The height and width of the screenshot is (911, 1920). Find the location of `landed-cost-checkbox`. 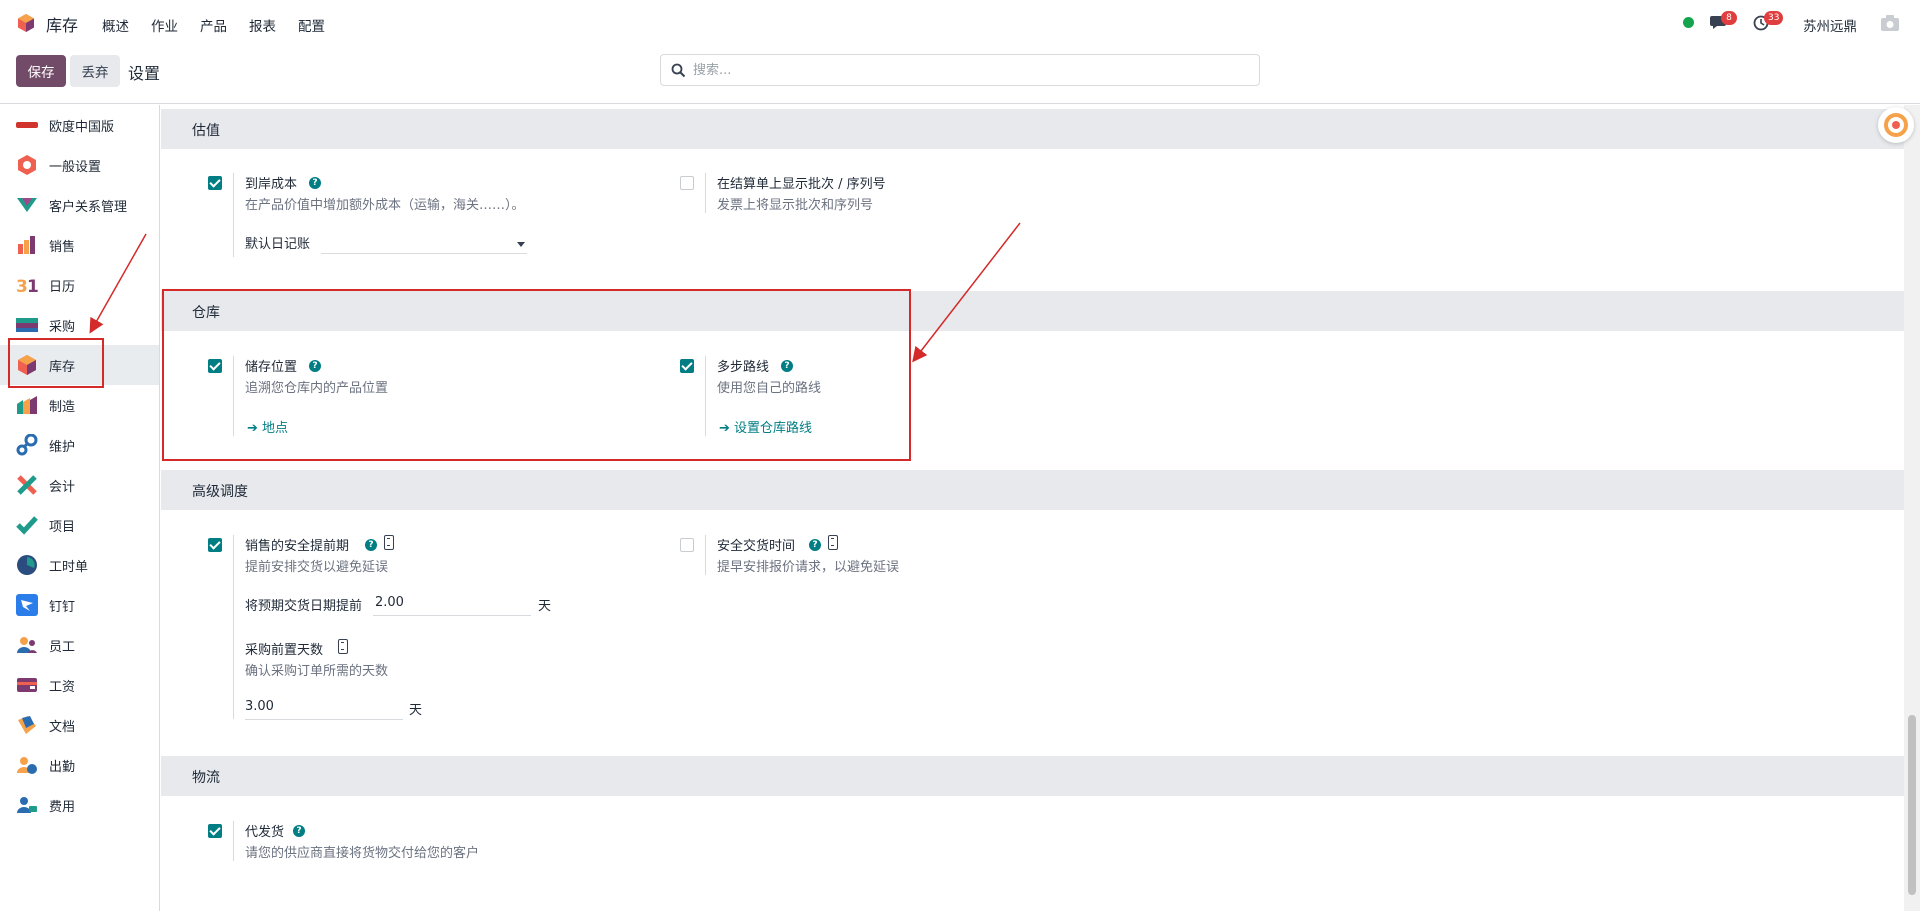

landed-cost-checkbox is located at coordinates (215, 183).